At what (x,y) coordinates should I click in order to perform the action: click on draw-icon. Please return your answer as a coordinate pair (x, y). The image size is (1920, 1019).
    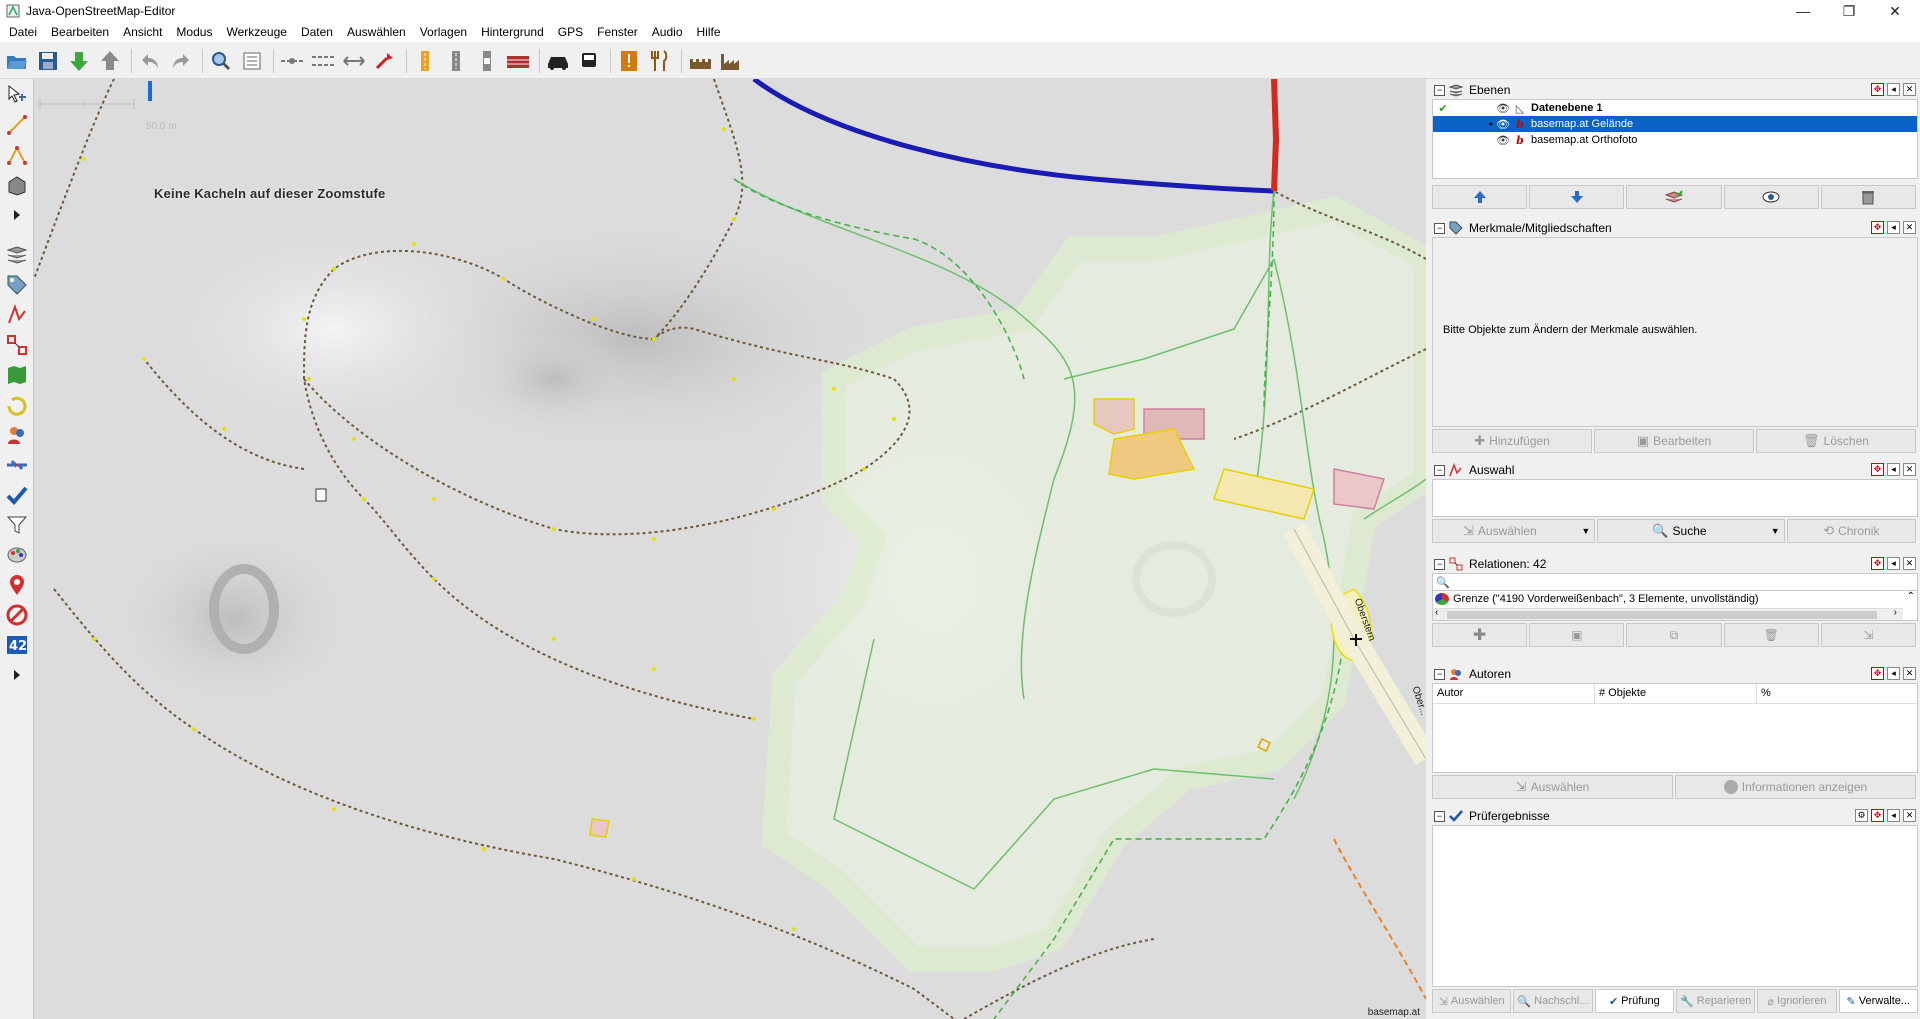
    Looking at the image, I should click on (17, 125).